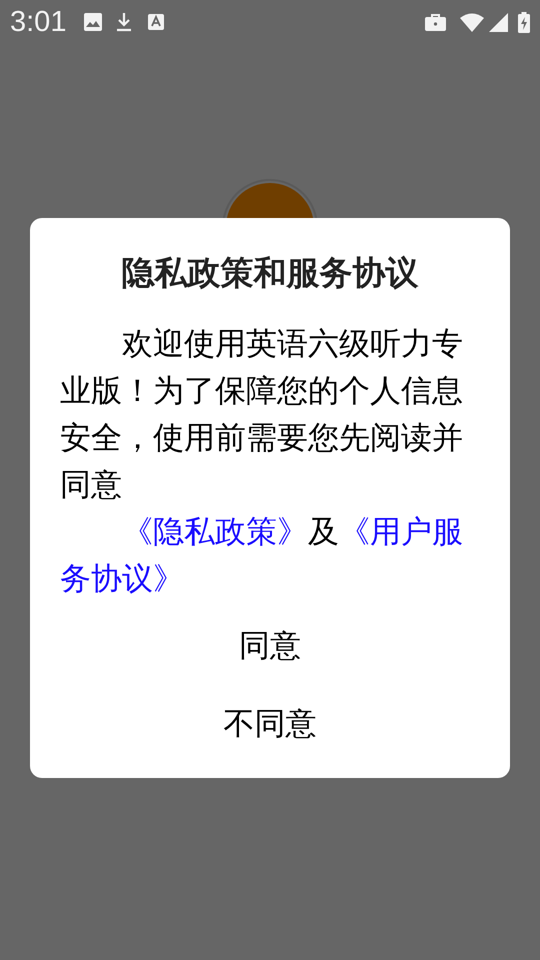 This screenshot has height=960, width=540. I want to click on disagree-button: 不同意, so click(270, 724).